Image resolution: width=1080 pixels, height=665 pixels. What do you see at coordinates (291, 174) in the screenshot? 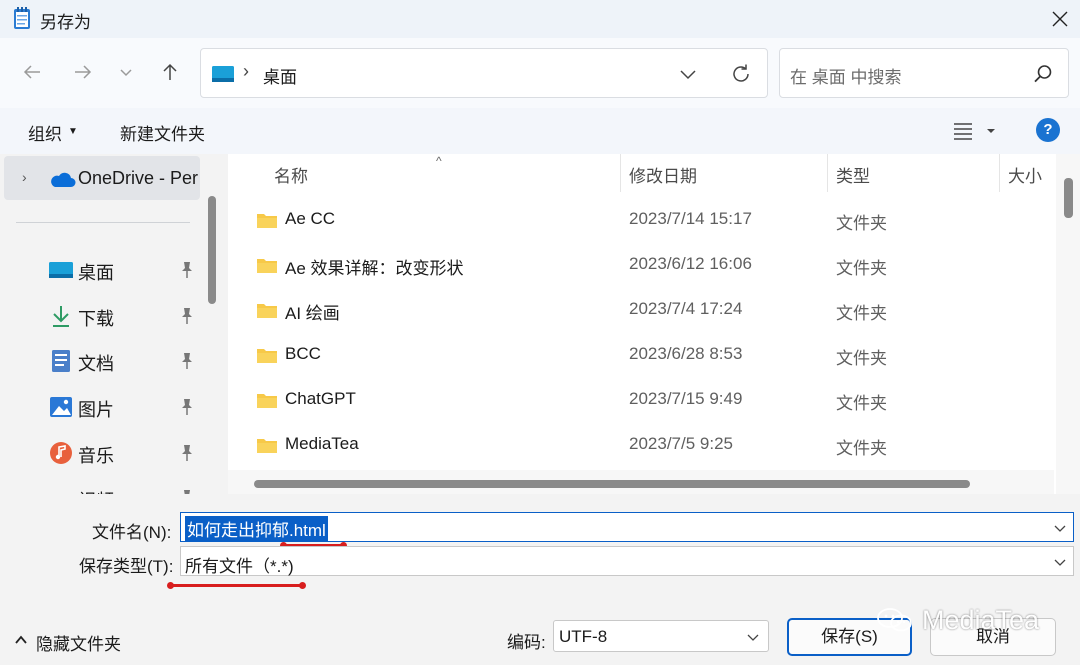
I see `column-header-name: 名称` at bounding box center [291, 174].